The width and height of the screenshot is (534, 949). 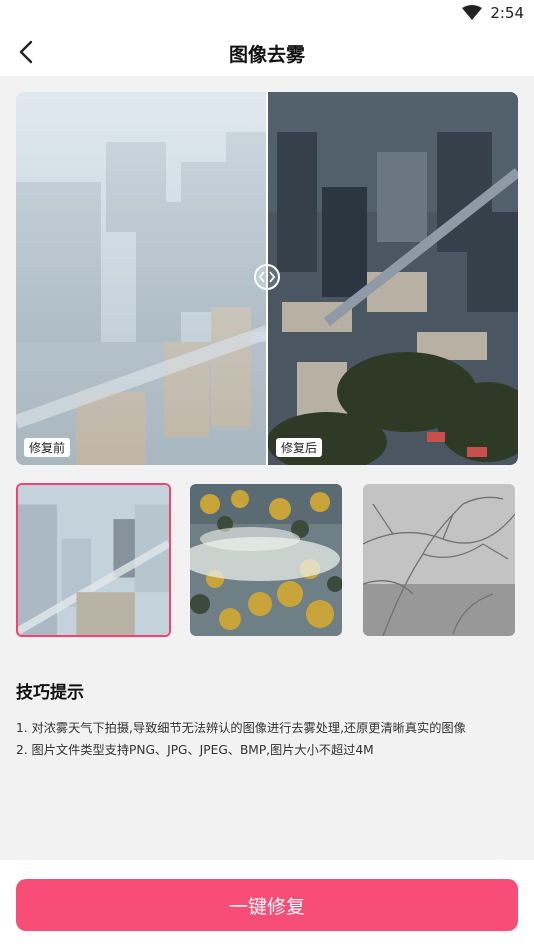 I want to click on app-header: 图像去雾, so click(x=267, y=53).